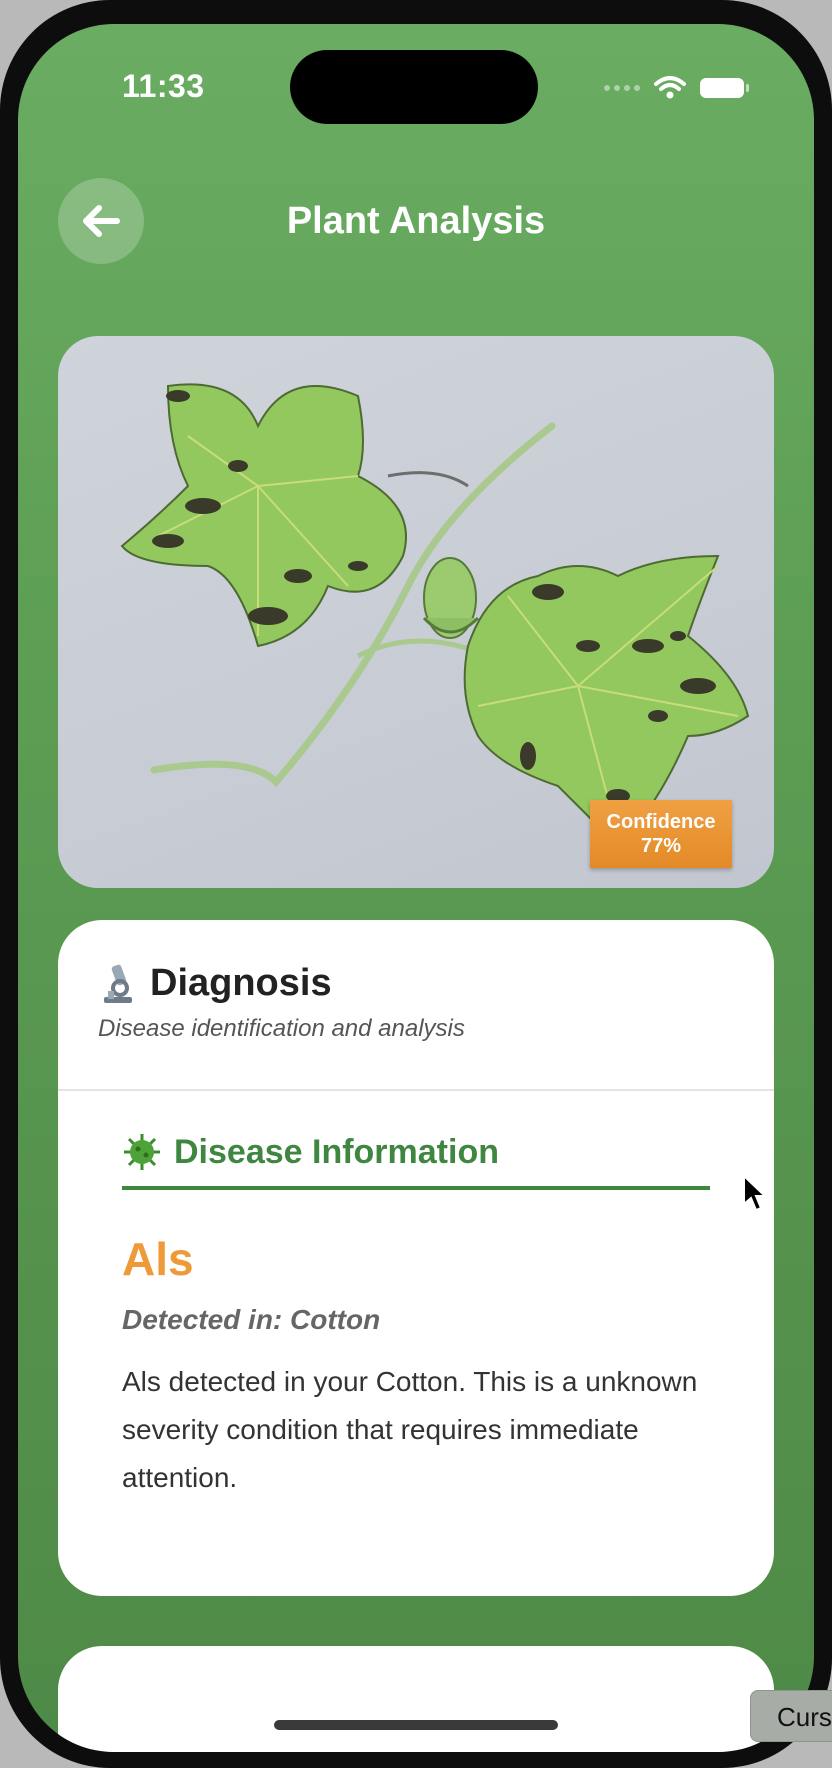 The height and width of the screenshot is (1768, 832). I want to click on battery-icon, so click(724, 88).